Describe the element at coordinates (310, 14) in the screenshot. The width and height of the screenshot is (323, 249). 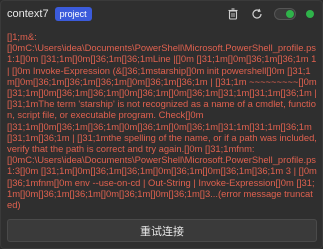
I see `status-indicator-icon` at that location.